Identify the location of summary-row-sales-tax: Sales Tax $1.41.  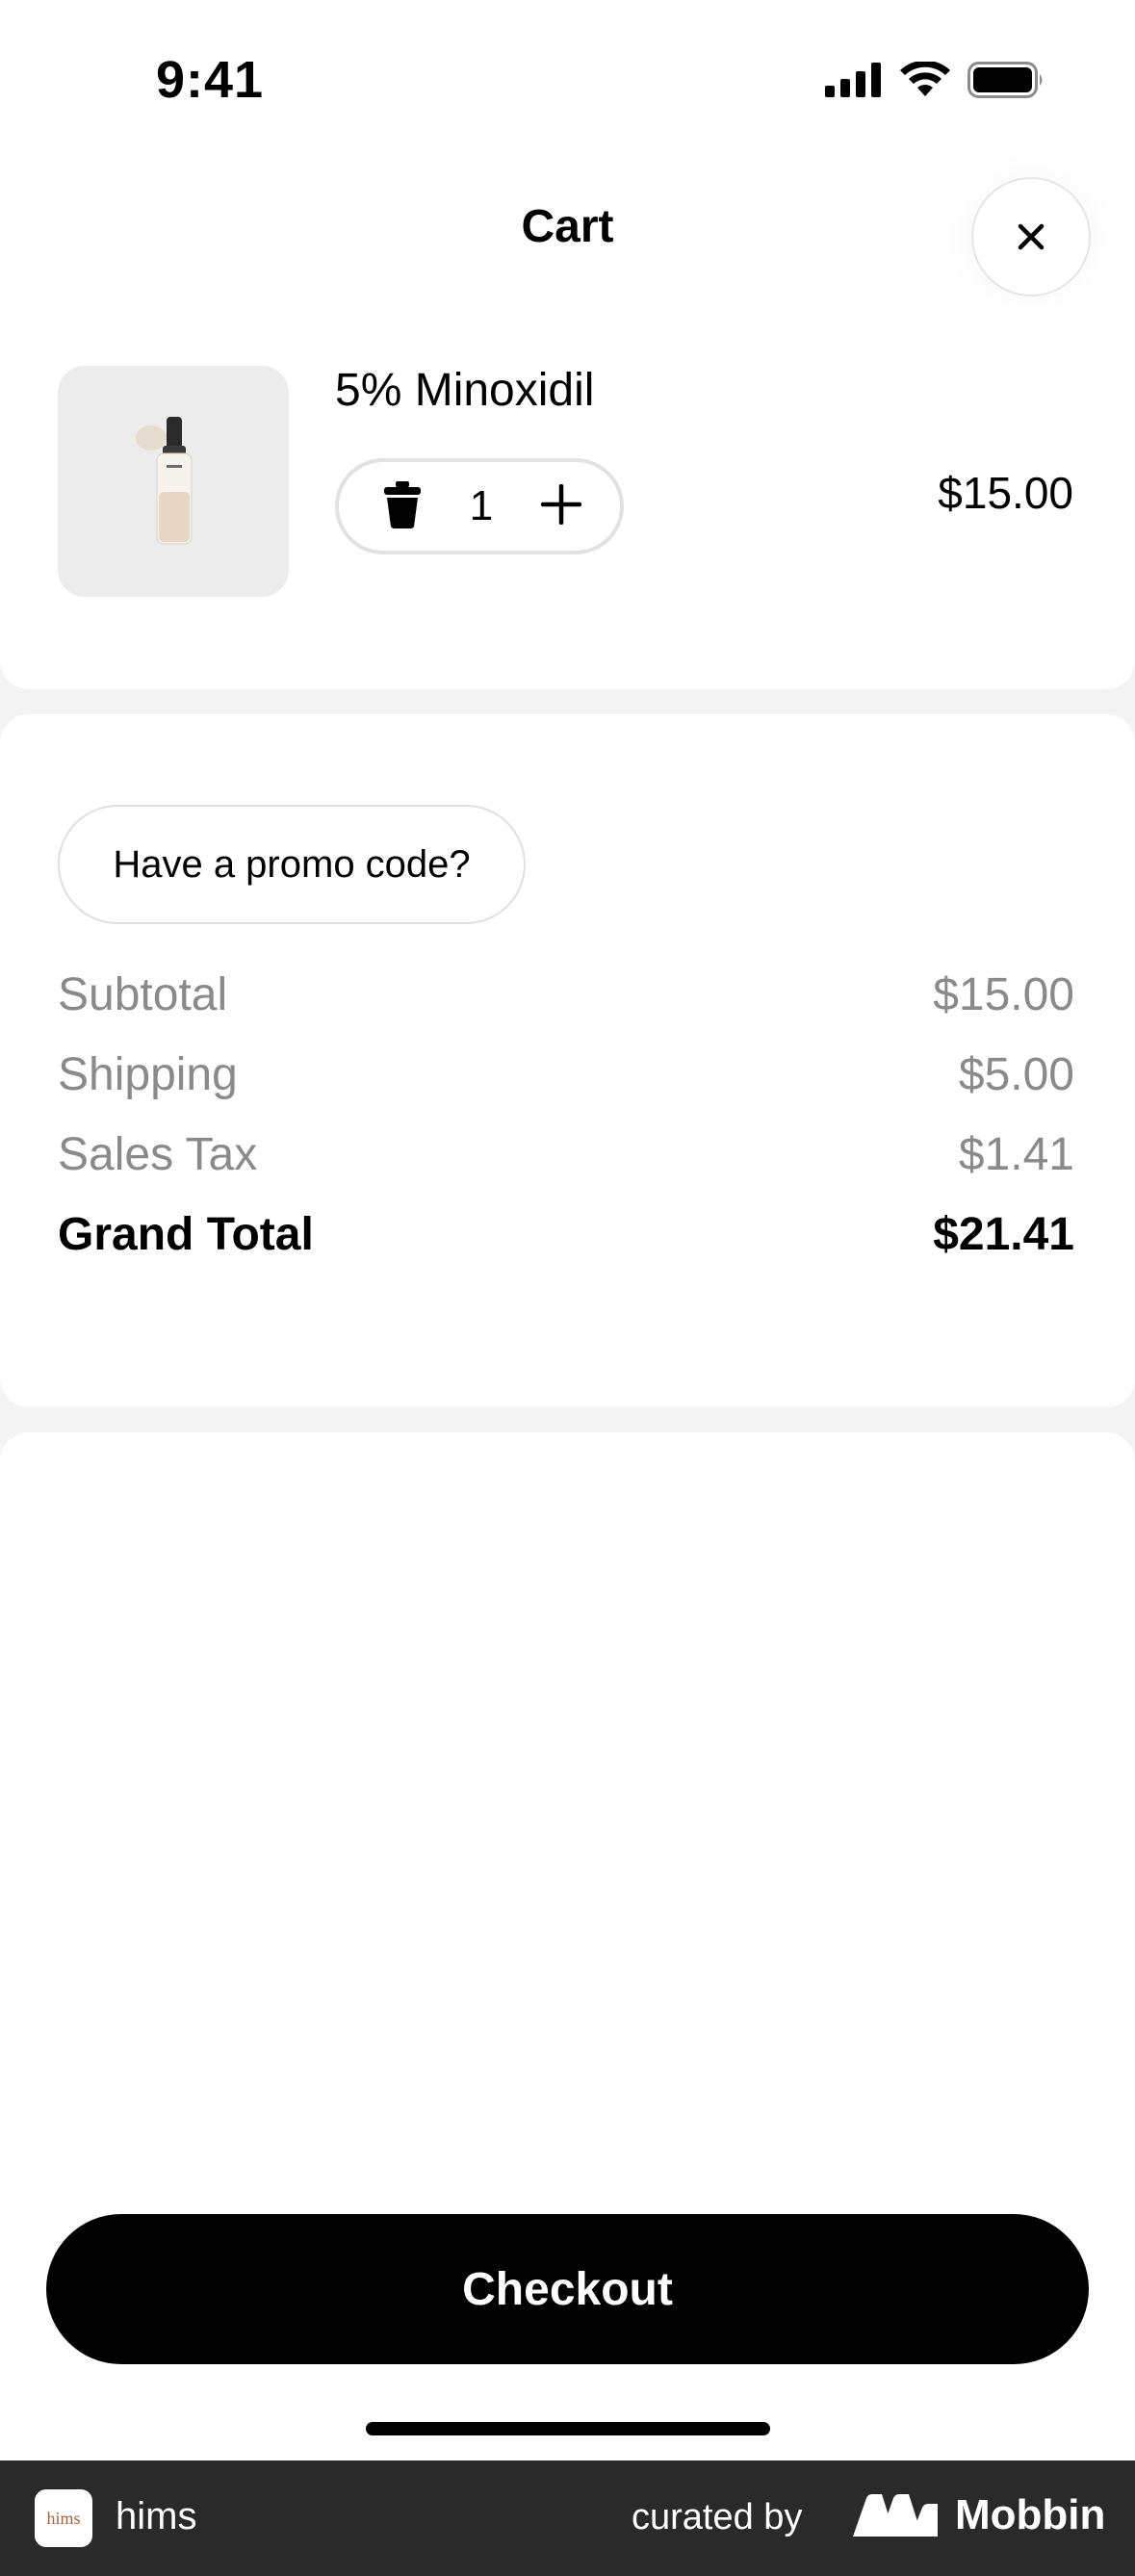
(566, 1155).